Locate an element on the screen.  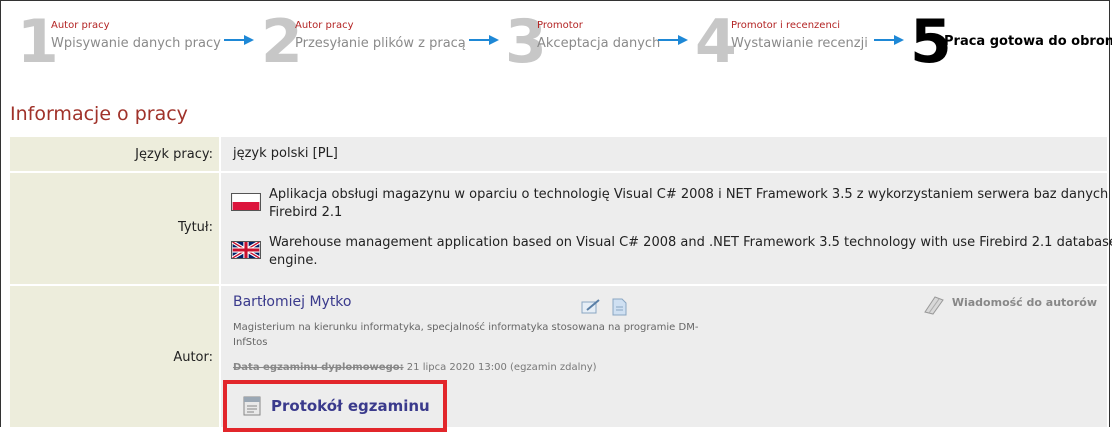
protocol-label: Protokół egzaminu is located at coordinates (350, 406).